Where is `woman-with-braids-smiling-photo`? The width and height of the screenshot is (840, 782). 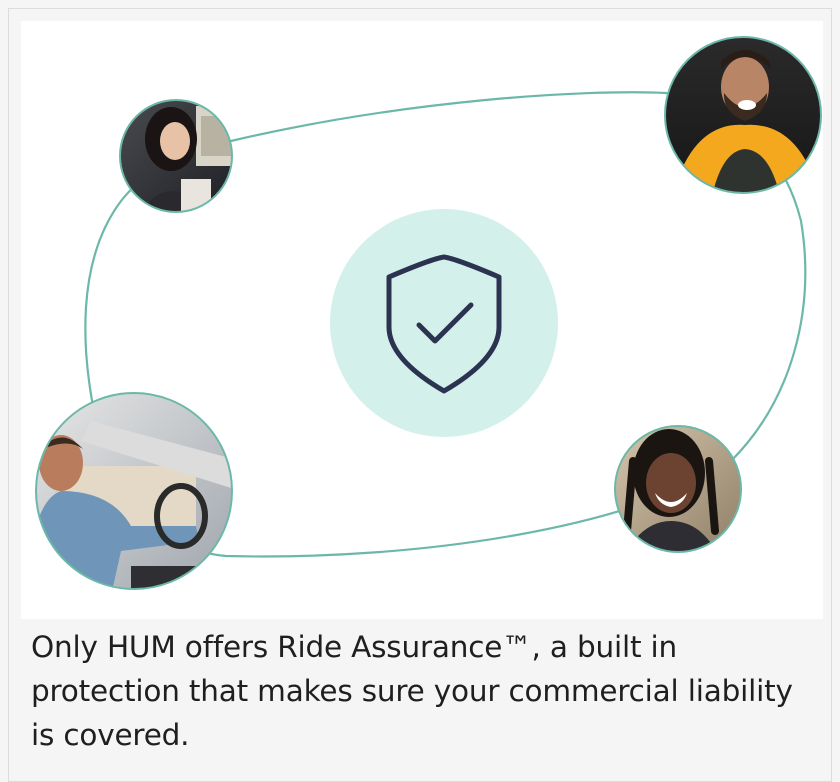 woman-with-braids-smiling-photo is located at coordinates (678, 489).